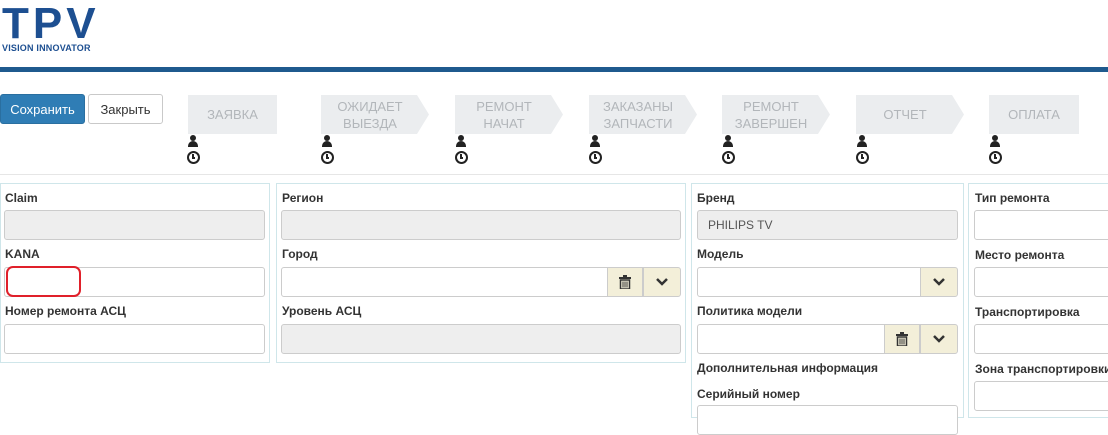  I want to click on section-divider, so click(554, 174).